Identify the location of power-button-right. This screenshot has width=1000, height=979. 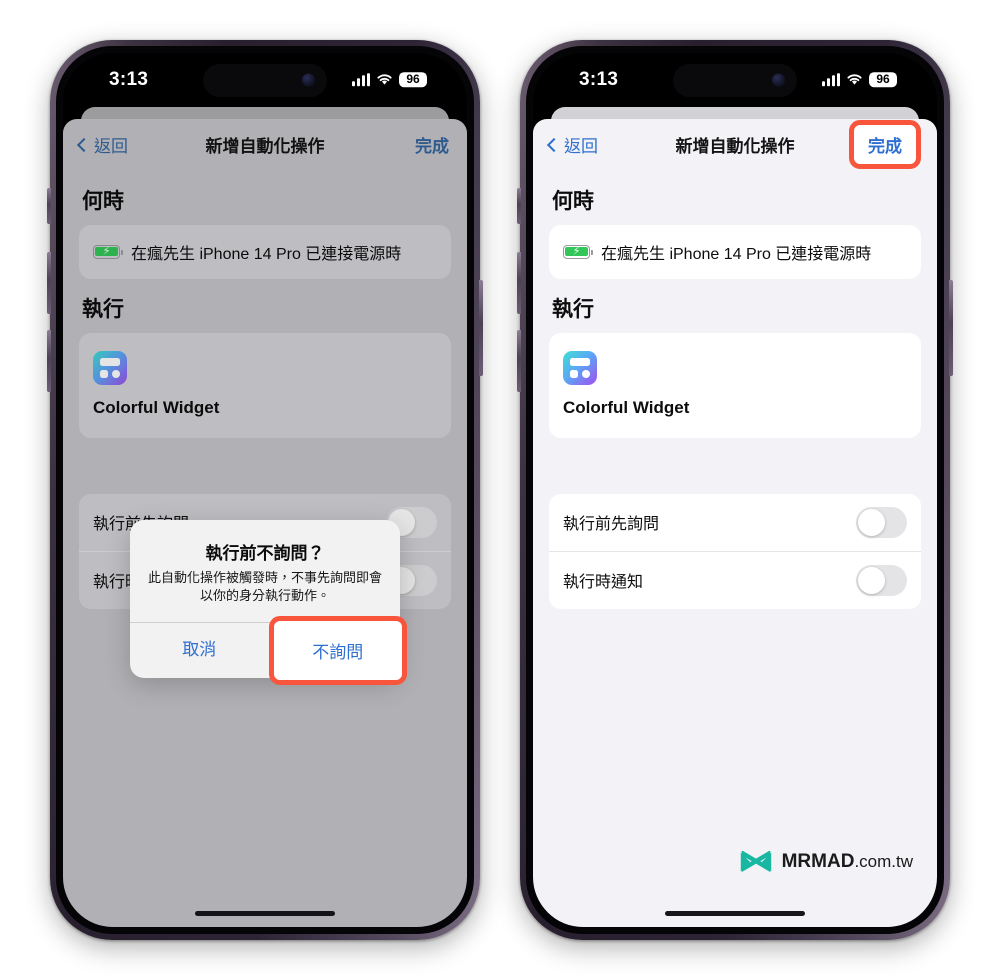
(951, 327).